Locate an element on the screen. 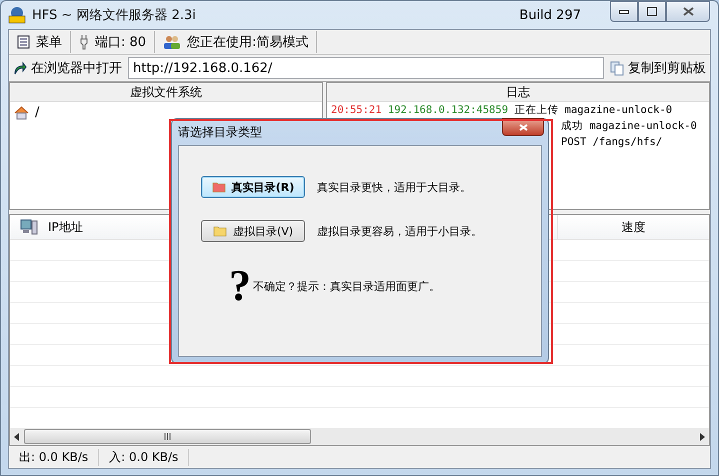 This screenshot has width=719, height=476. close-button is located at coordinates (688, 11).